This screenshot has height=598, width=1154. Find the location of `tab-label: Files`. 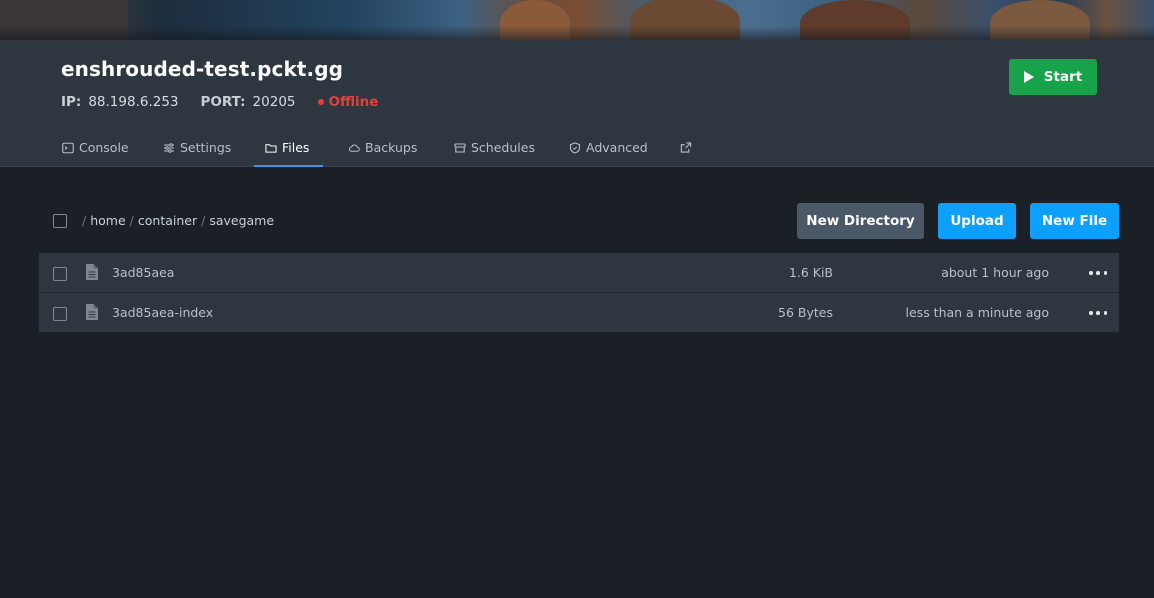

tab-label: Files is located at coordinates (296, 147).